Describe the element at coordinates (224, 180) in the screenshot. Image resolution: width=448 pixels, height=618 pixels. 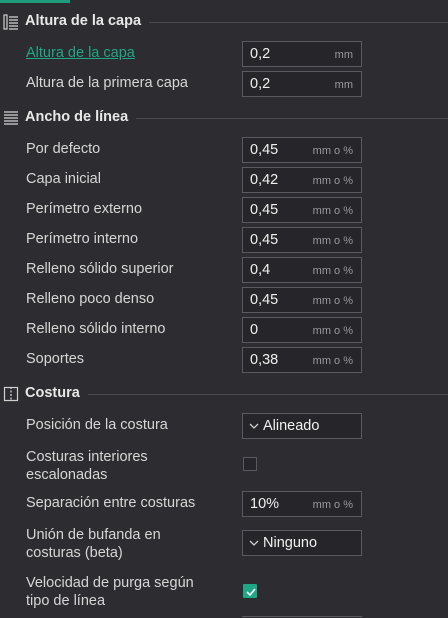
I see `setting-initial-layer-width: Capa inicial 0,42 mm o %` at that location.